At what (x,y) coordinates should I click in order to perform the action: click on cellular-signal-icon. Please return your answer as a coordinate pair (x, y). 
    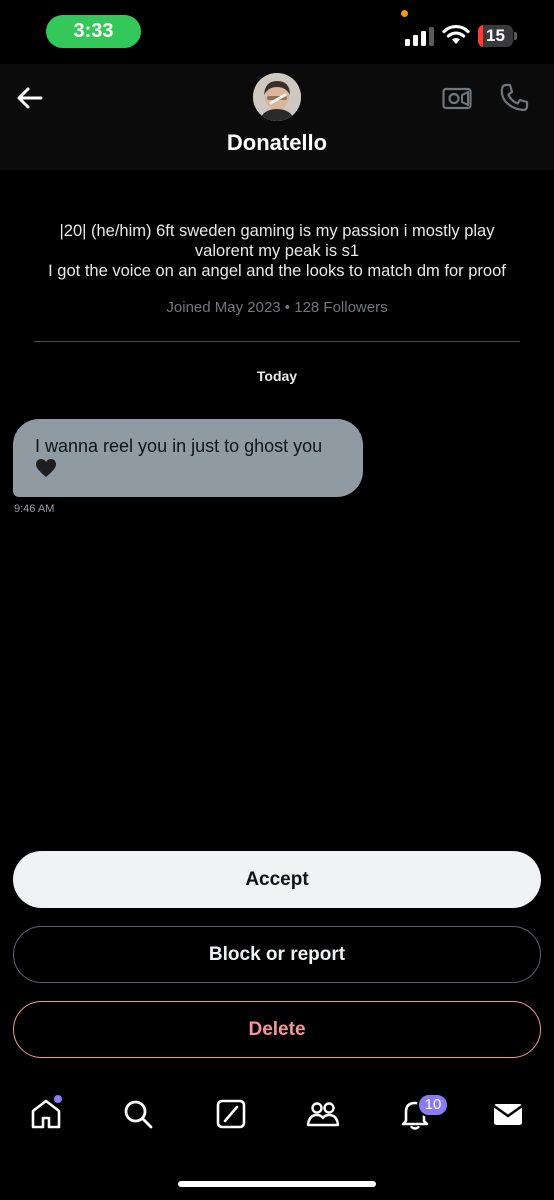
    Looking at the image, I should click on (419, 36).